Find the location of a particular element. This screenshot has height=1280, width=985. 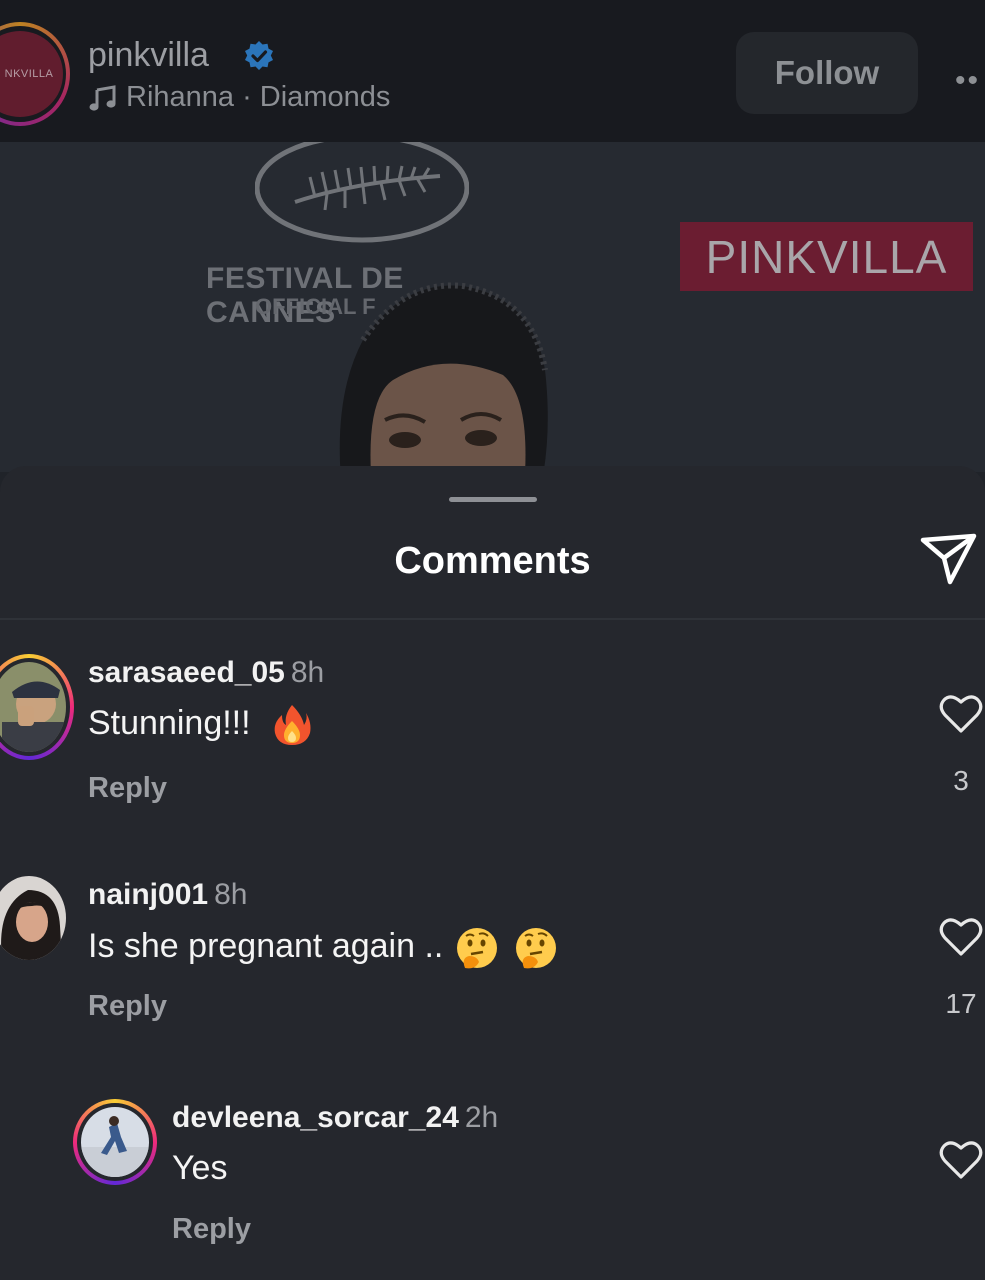

pinkvilla-banner: PINKVILLA is located at coordinates (826, 256).